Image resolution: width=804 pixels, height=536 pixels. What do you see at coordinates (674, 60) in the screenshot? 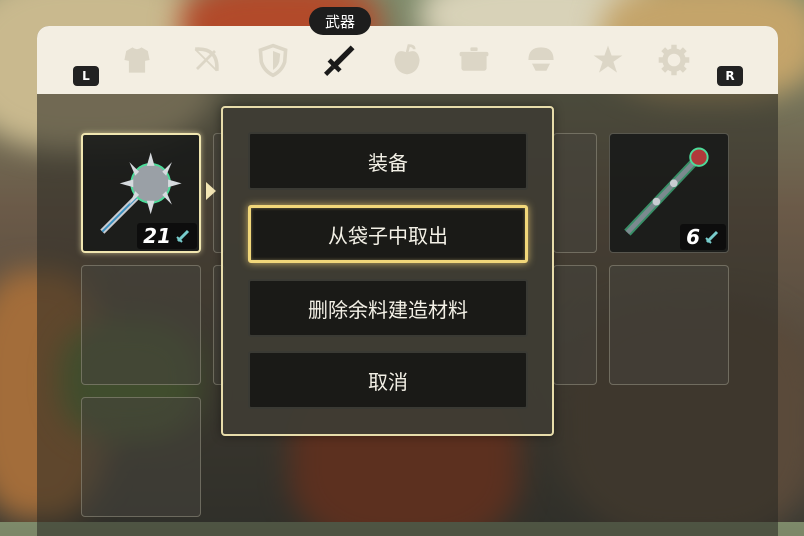
I see `gear-icon` at bounding box center [674, 60].